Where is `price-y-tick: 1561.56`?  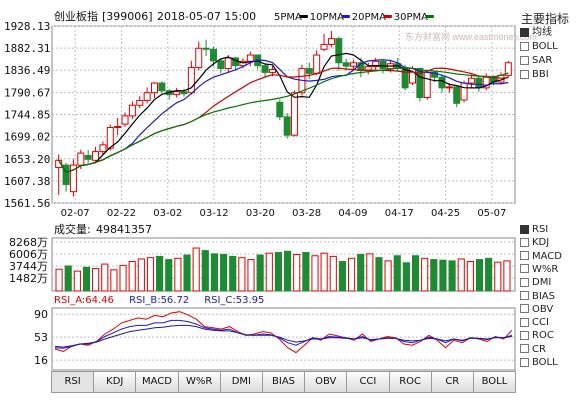
price-y-tick: 1561.56 is located at coordinates (27, 203).